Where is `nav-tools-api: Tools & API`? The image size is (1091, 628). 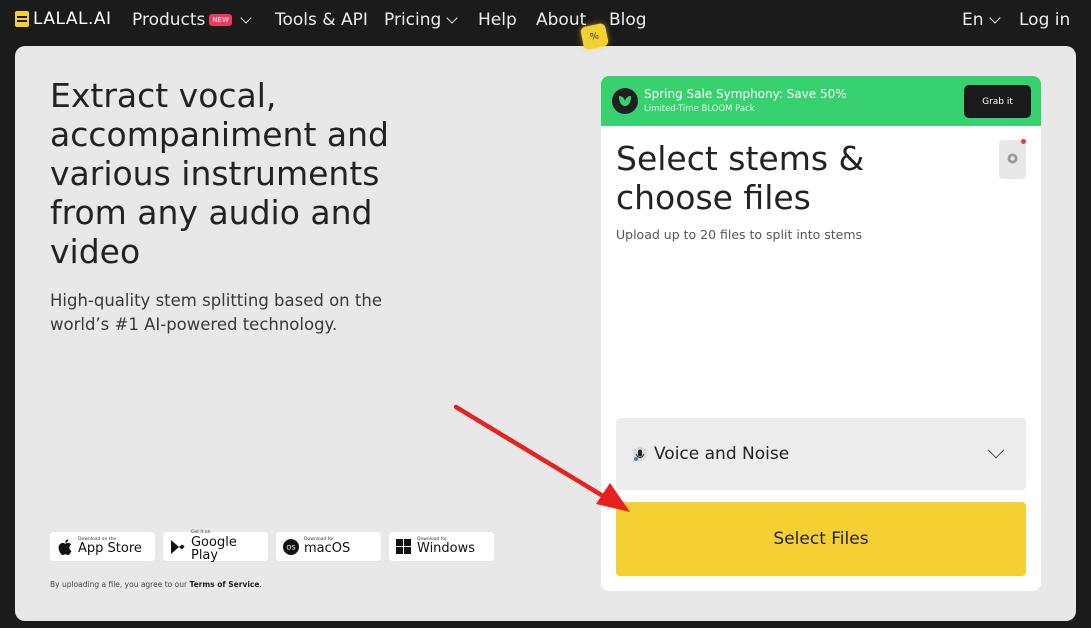
nav-tools-api: Tools & API is located at coordinates (321, 20).